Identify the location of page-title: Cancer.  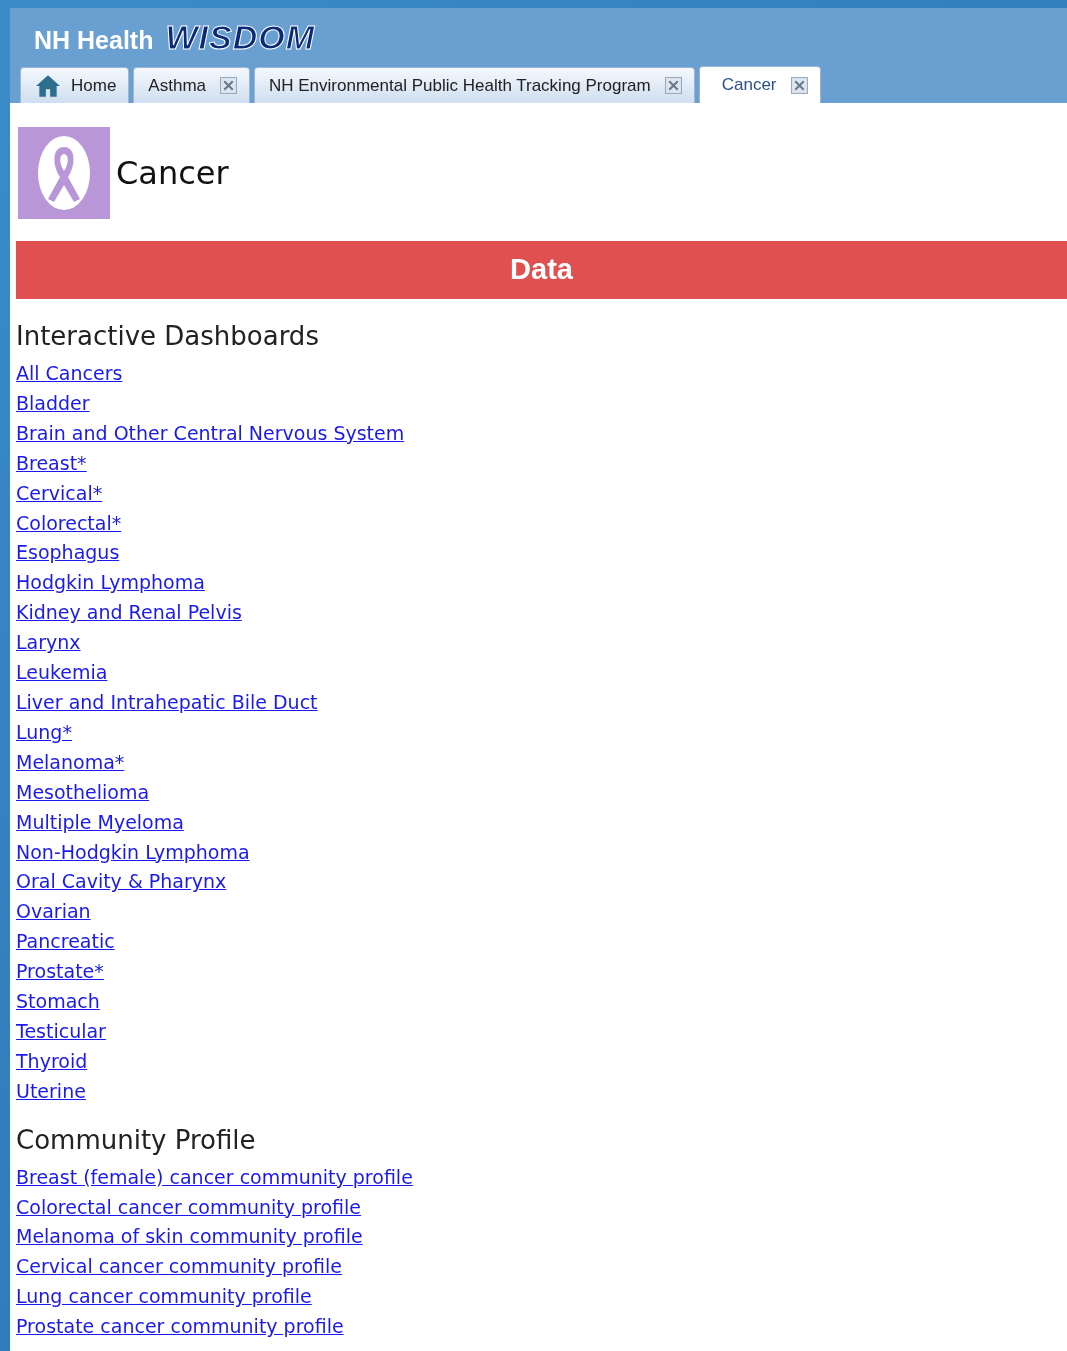
(172, 173).